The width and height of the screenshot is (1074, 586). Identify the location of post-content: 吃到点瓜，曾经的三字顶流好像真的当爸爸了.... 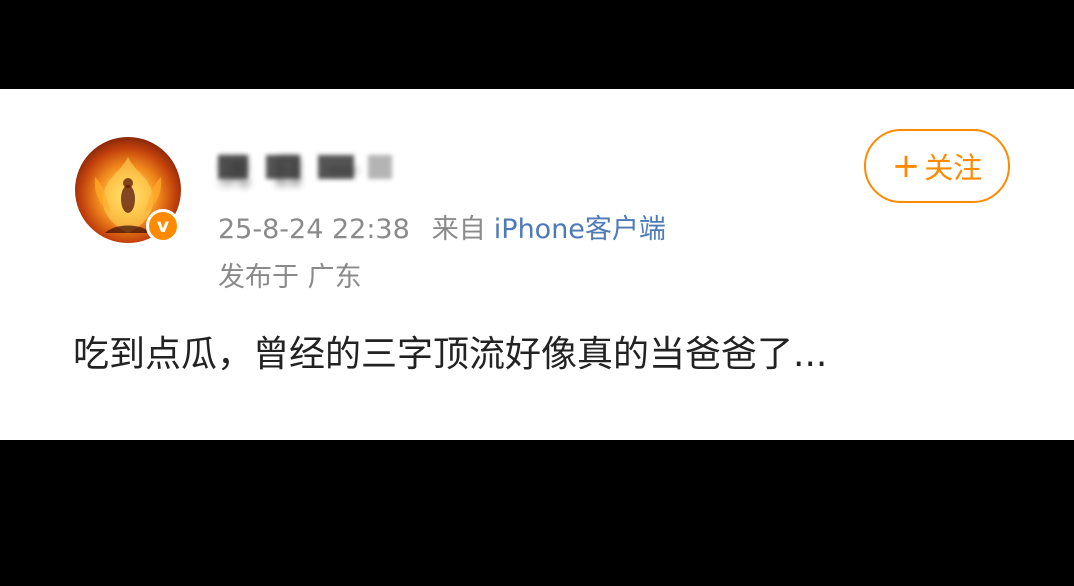
(450, 354).